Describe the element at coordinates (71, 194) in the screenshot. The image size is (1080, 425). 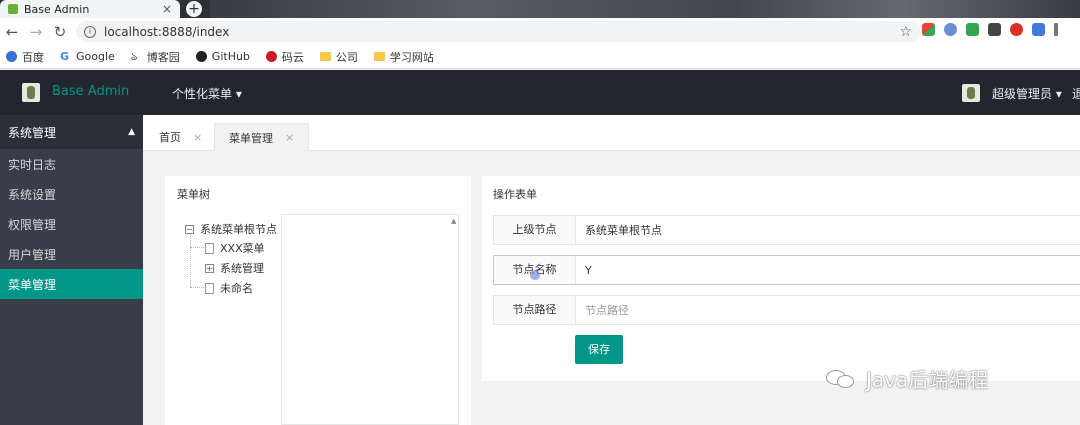
I see `sidebar-item-system-settings: 系统设置` at that location.